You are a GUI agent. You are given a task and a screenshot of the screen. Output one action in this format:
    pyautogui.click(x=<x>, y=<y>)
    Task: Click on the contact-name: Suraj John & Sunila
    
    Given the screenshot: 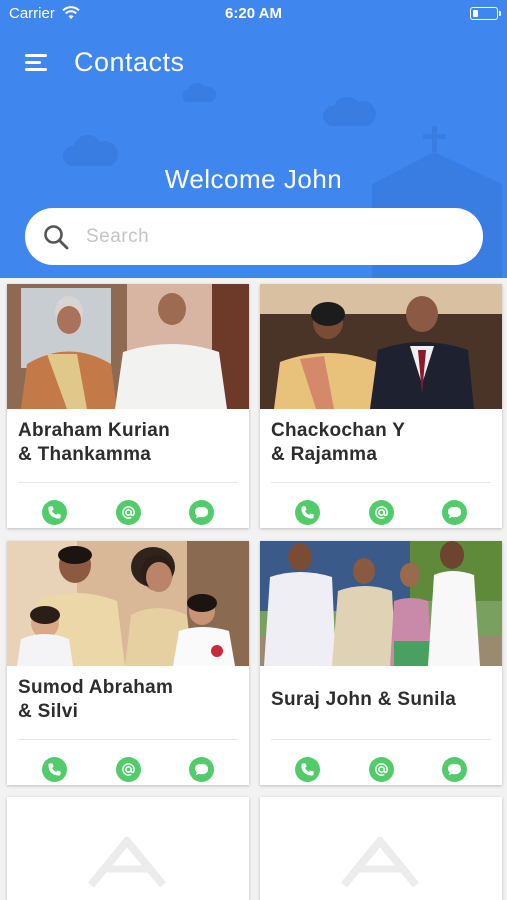 What is the action you would take?
    pyautogui.click(x=382, y=700)
    